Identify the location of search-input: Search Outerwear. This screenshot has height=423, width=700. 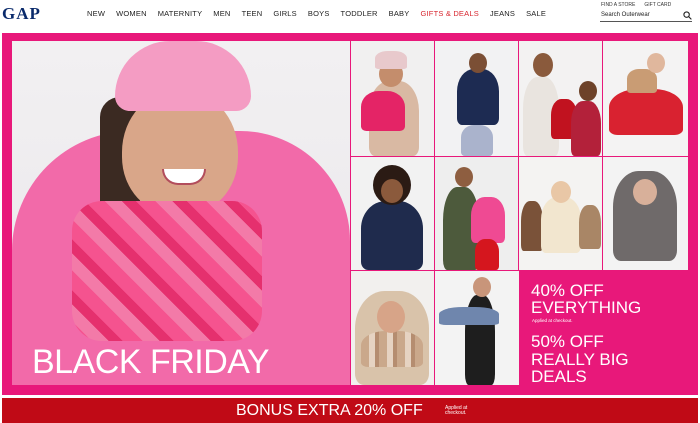
(646, 16).